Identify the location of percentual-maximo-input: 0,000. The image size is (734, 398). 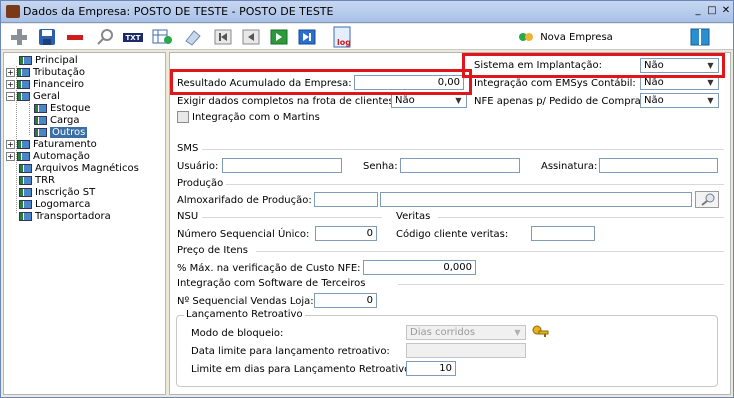
(419, 267).